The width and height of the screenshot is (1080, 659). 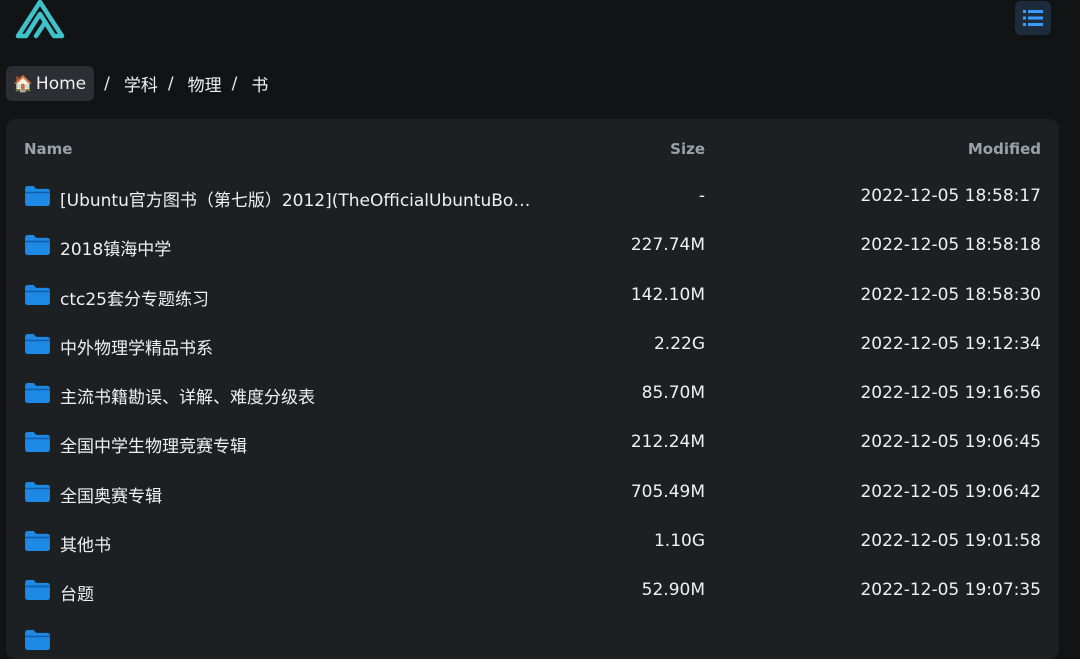 What do you see at coordinates (667, 294) in the screenshot?
I see `file-size: 142.10M` at bounding box center [667, 294].